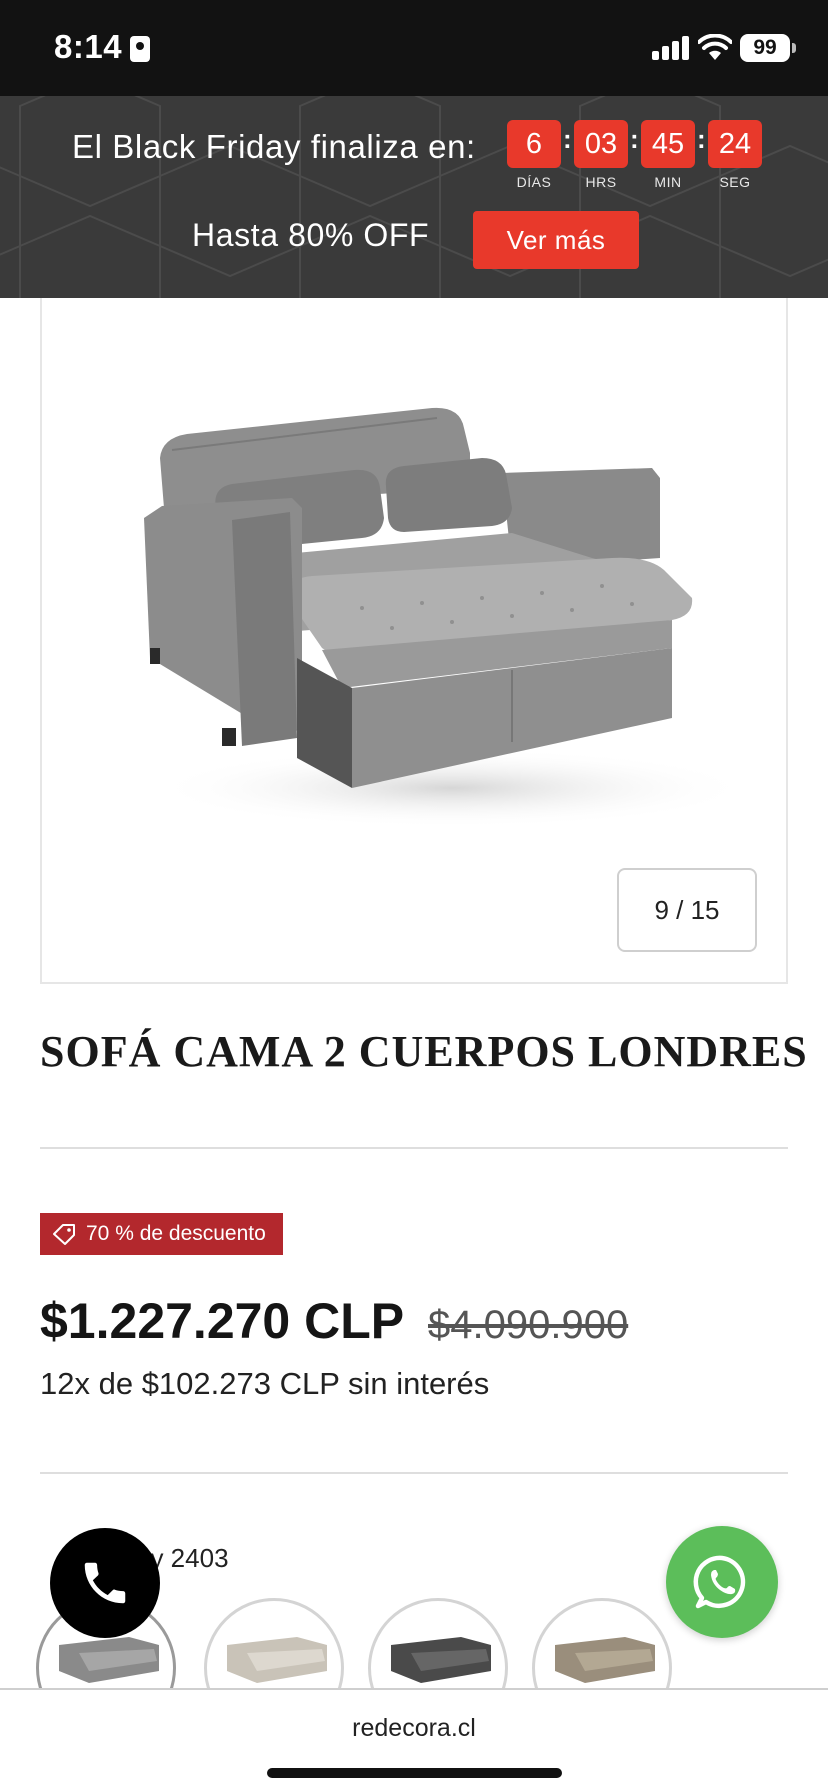  What do you see at coordinates (601, 182) in the screenshot?
I see `countdown-hours-label: HRS` at bounding box center [601, 182].